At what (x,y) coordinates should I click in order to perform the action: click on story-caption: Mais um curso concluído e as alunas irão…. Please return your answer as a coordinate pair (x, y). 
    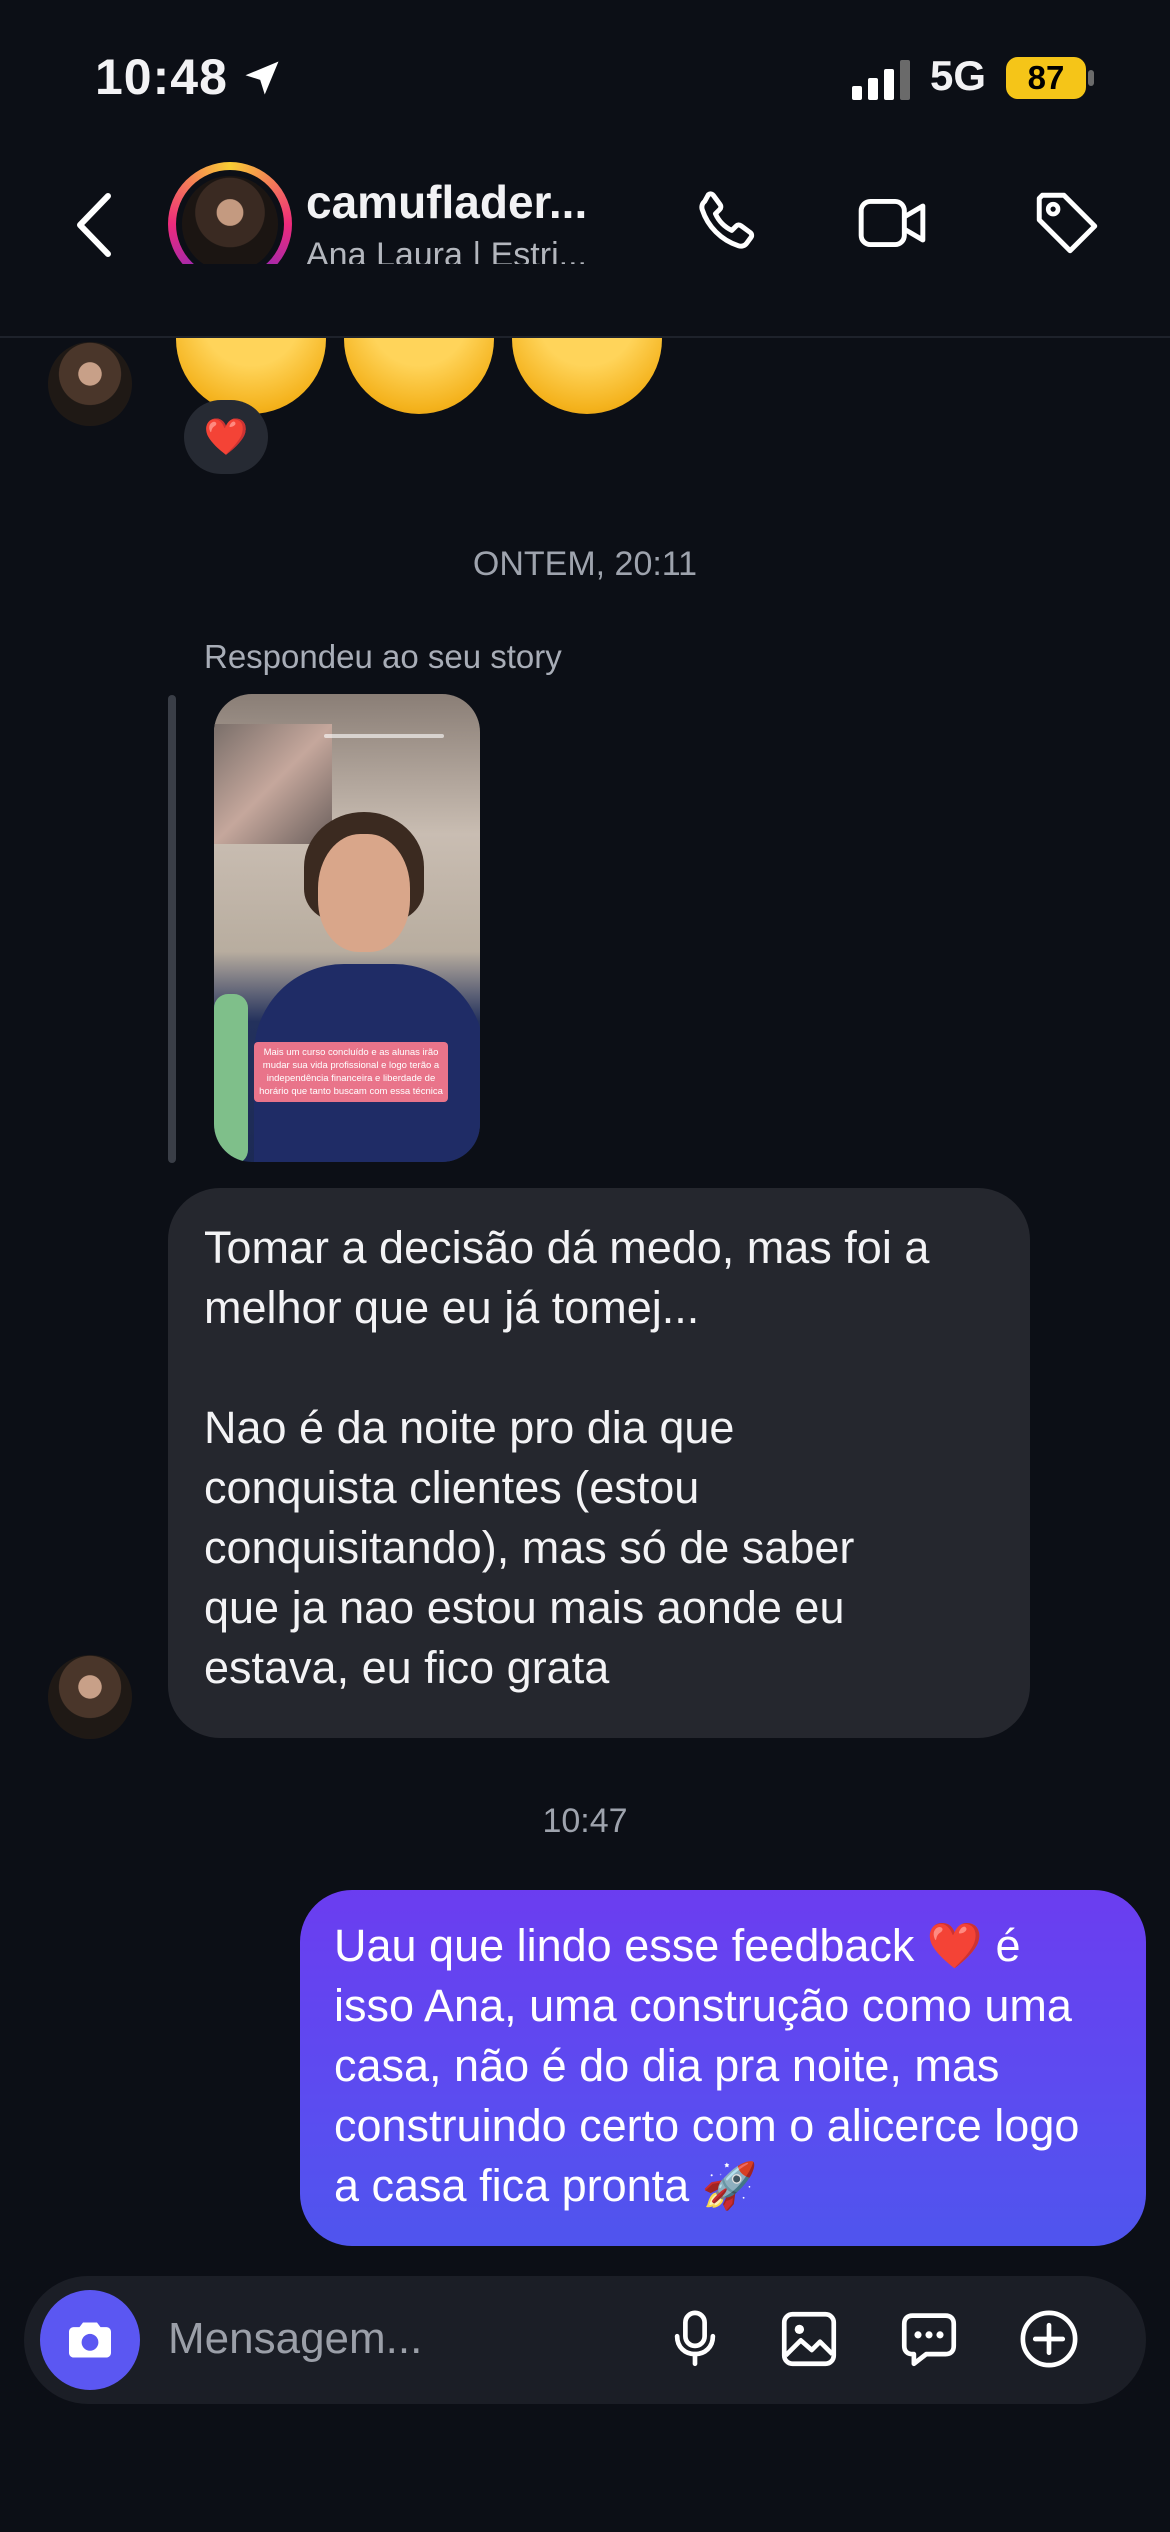
    Looking at the image, I should click on (351, 1072).